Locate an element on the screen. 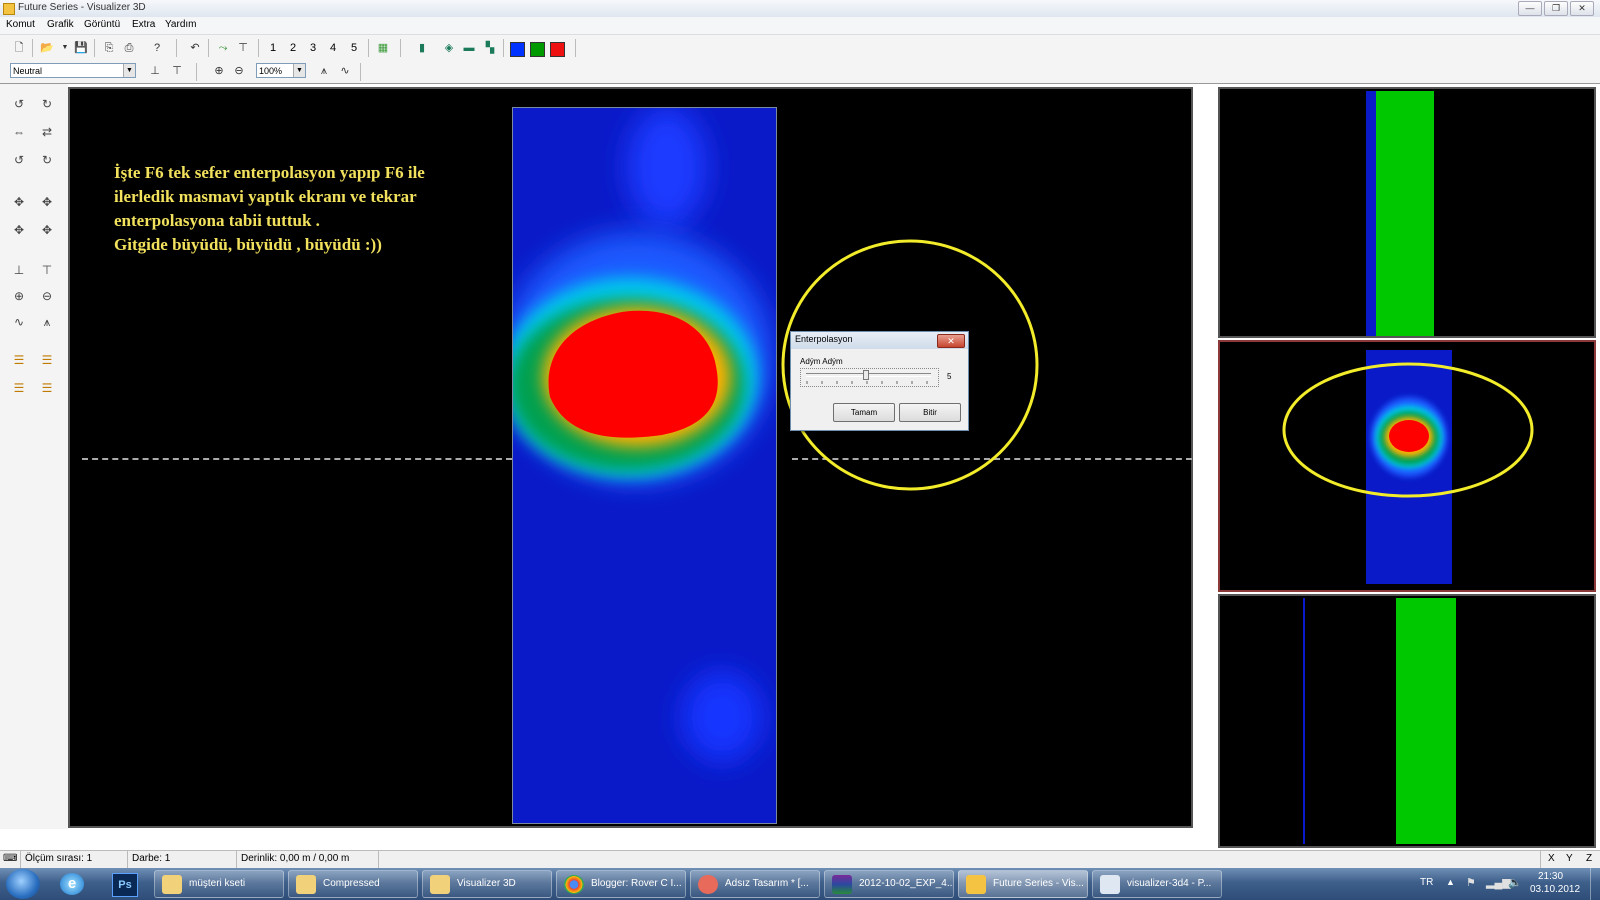 The width and height of the screenshot is (1600, 900). side-view-bottom-plot is located at coordinates (1379, 721).